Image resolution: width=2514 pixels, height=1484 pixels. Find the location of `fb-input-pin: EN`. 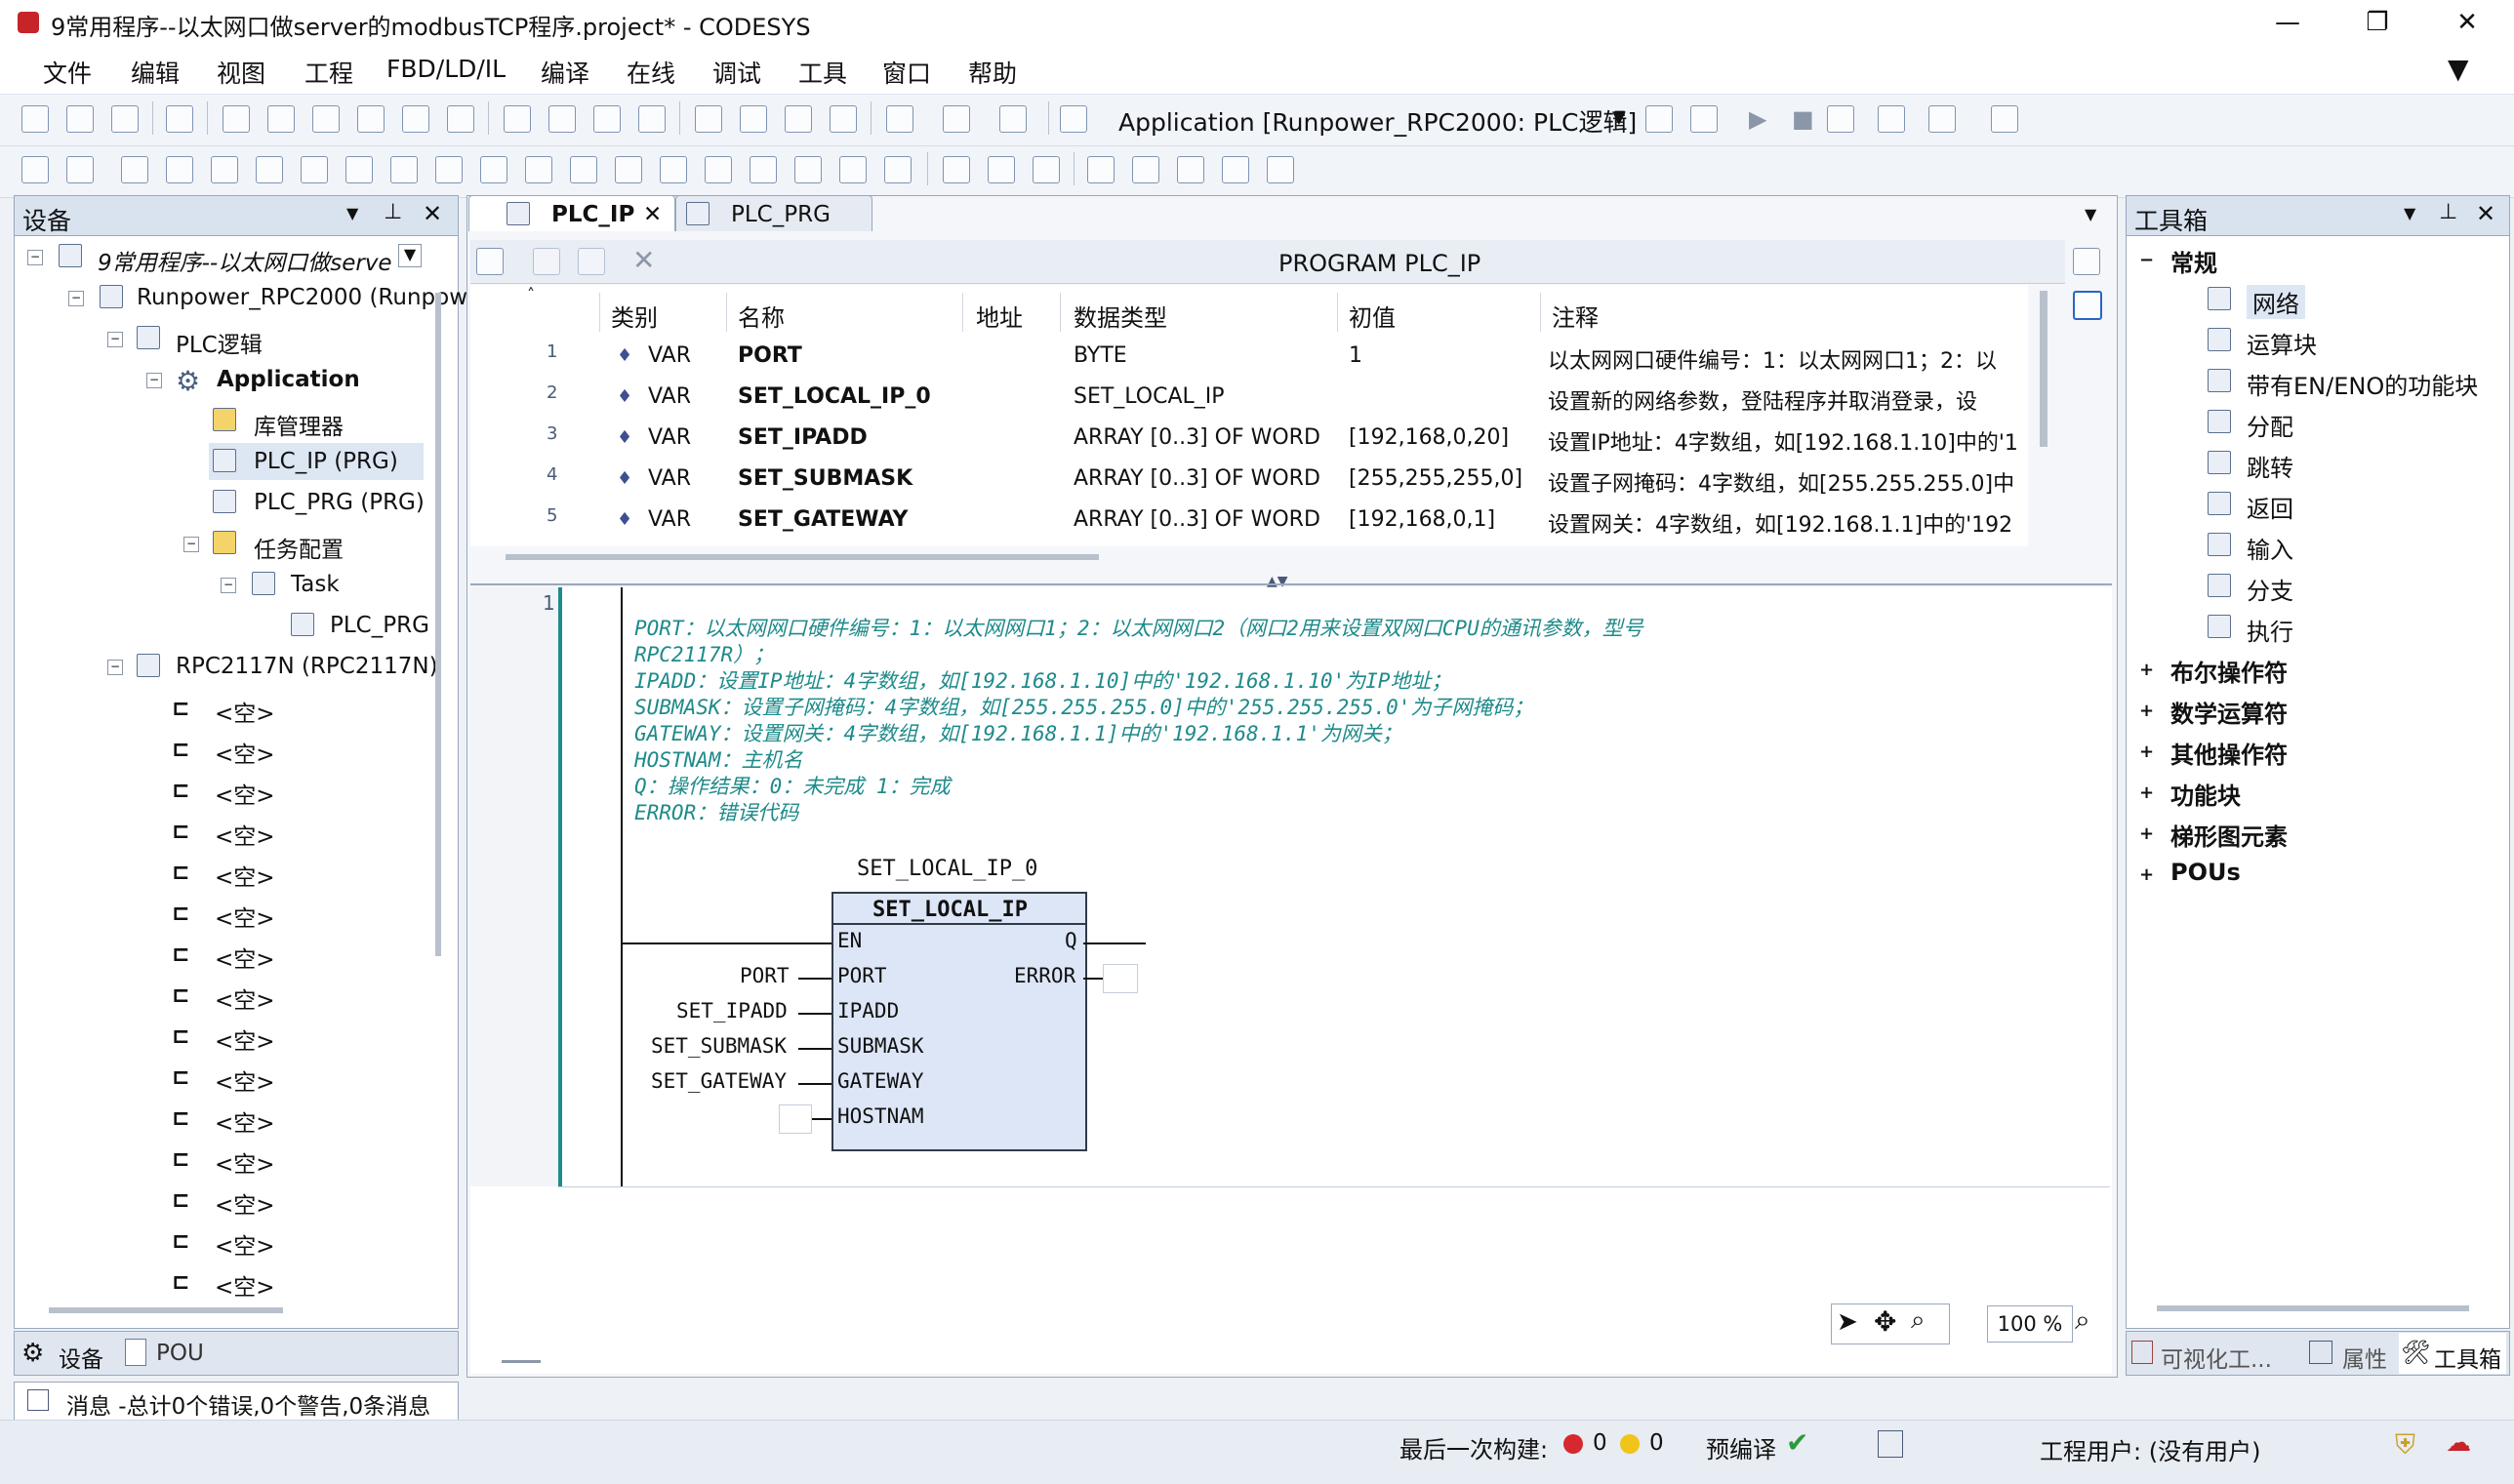

fb-input-pin: EN is located at coordinates (849, 940).